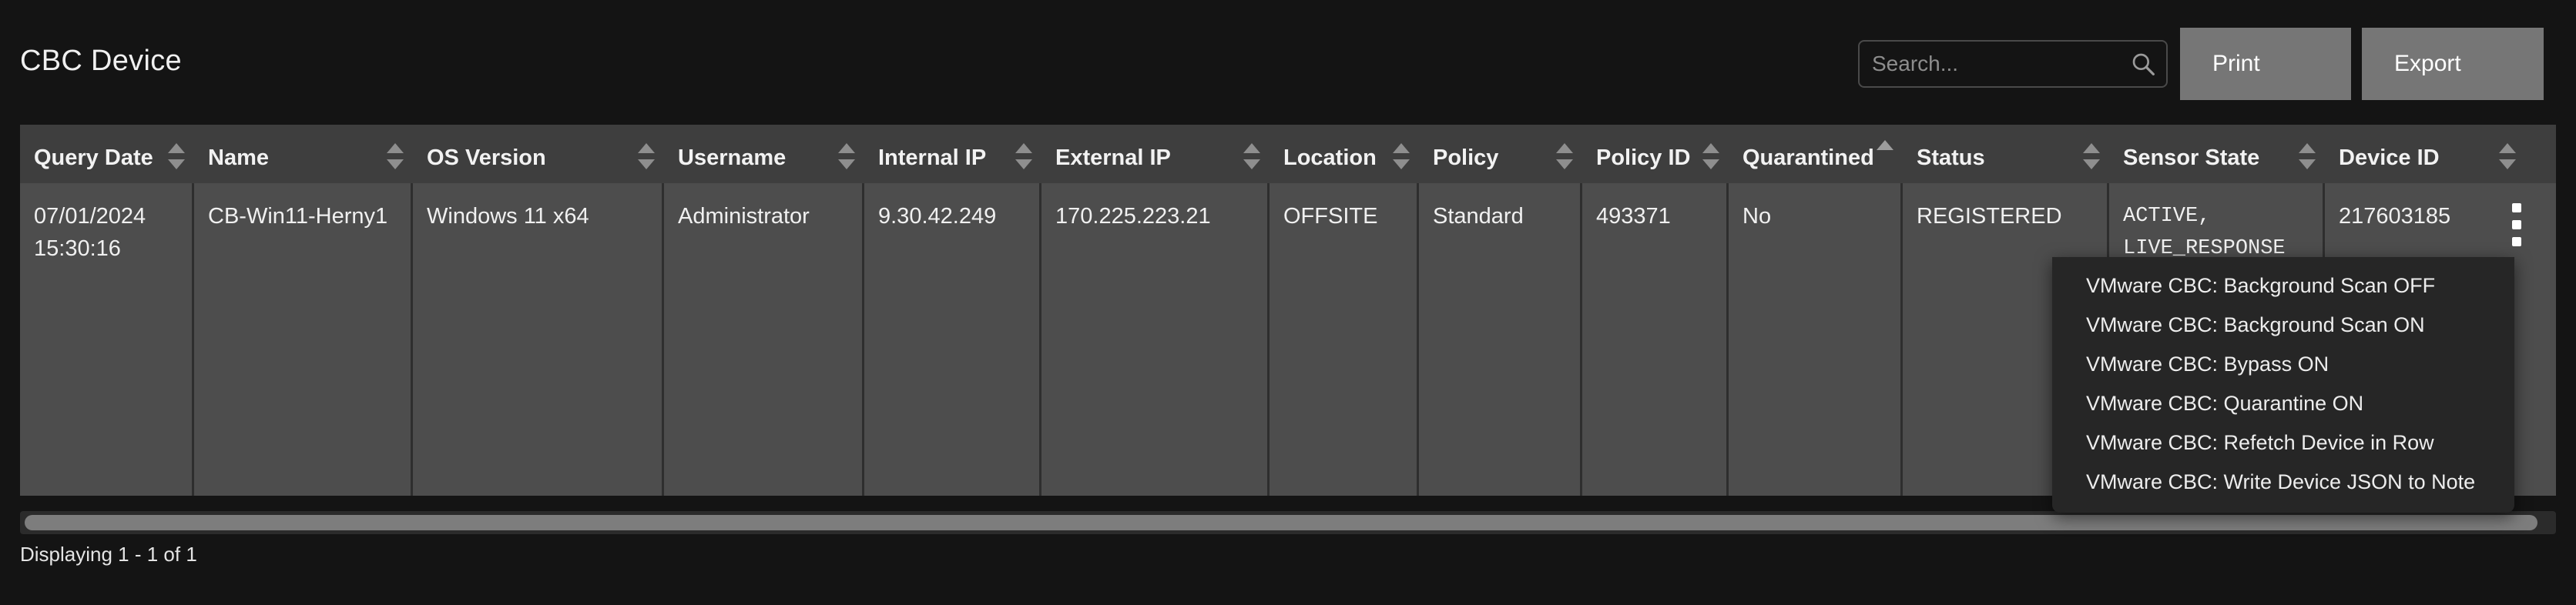 The height and width of the screenshot is (605, 2576). I want to click on export-button: Export, so click(2453, 64).